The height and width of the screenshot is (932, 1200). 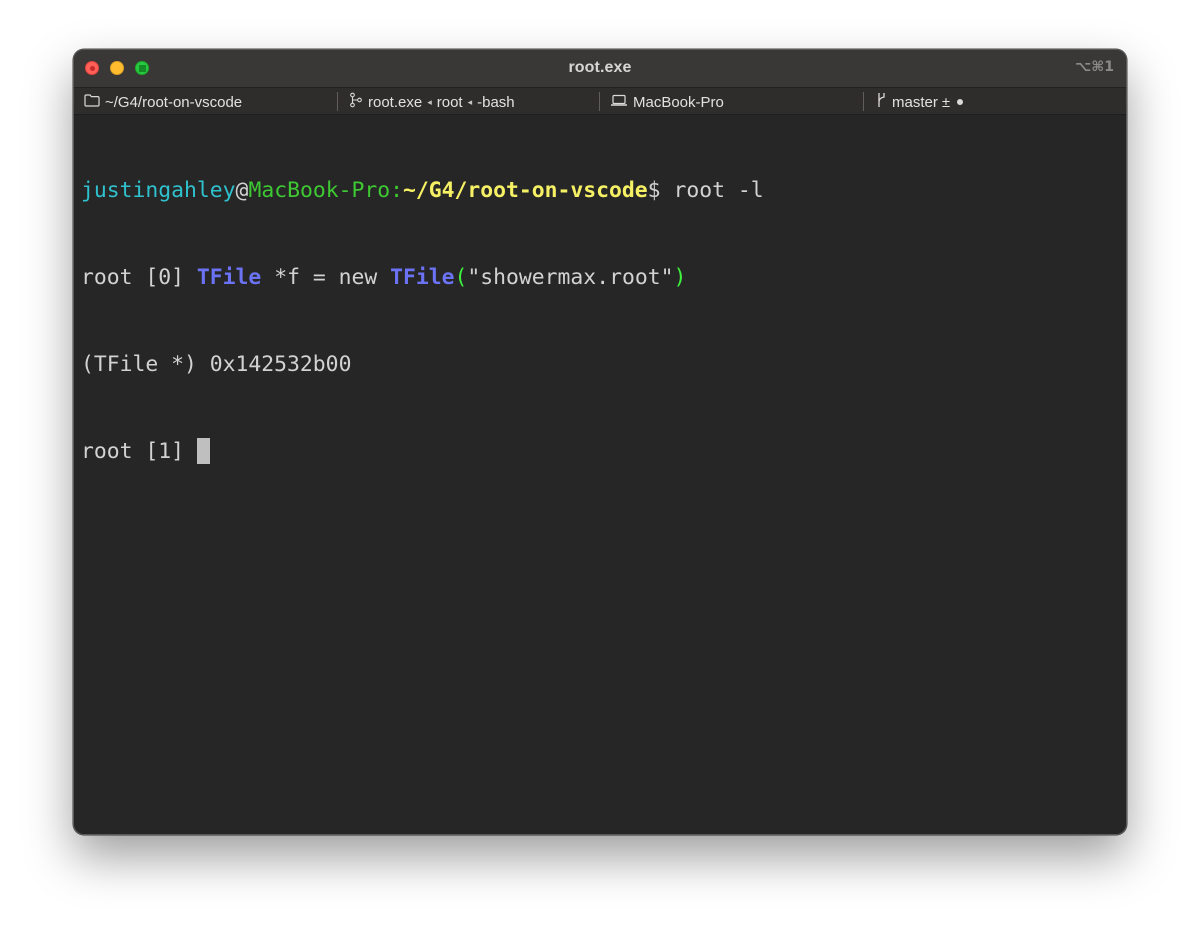 What do you see at coordinates (915, 102) in the screenshot?
I see `git-branch-label: master` at bounding box center [915, 102].